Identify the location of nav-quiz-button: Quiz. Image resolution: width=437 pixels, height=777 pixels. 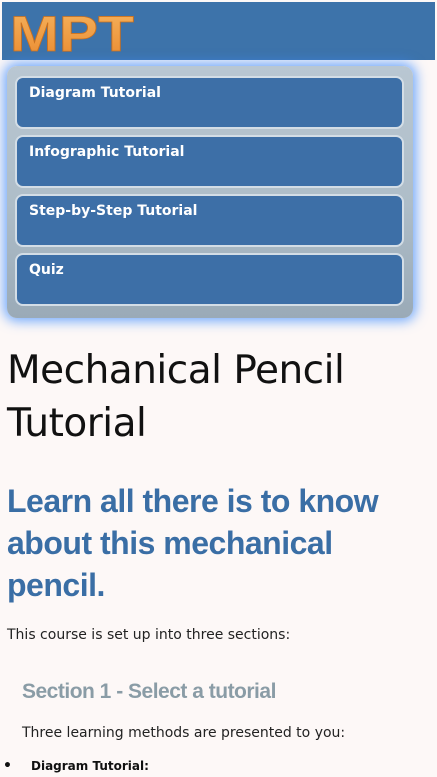
(209, 279).